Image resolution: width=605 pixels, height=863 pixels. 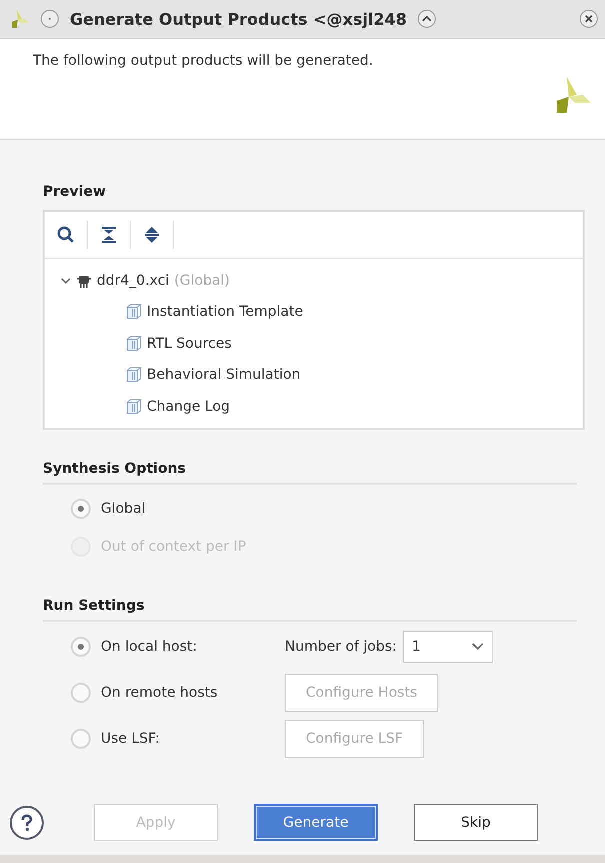 What do you see at coordinates (149, 647) in the screenshot?
I see `radio-label: On local host:` at bounding box center [149, 647].